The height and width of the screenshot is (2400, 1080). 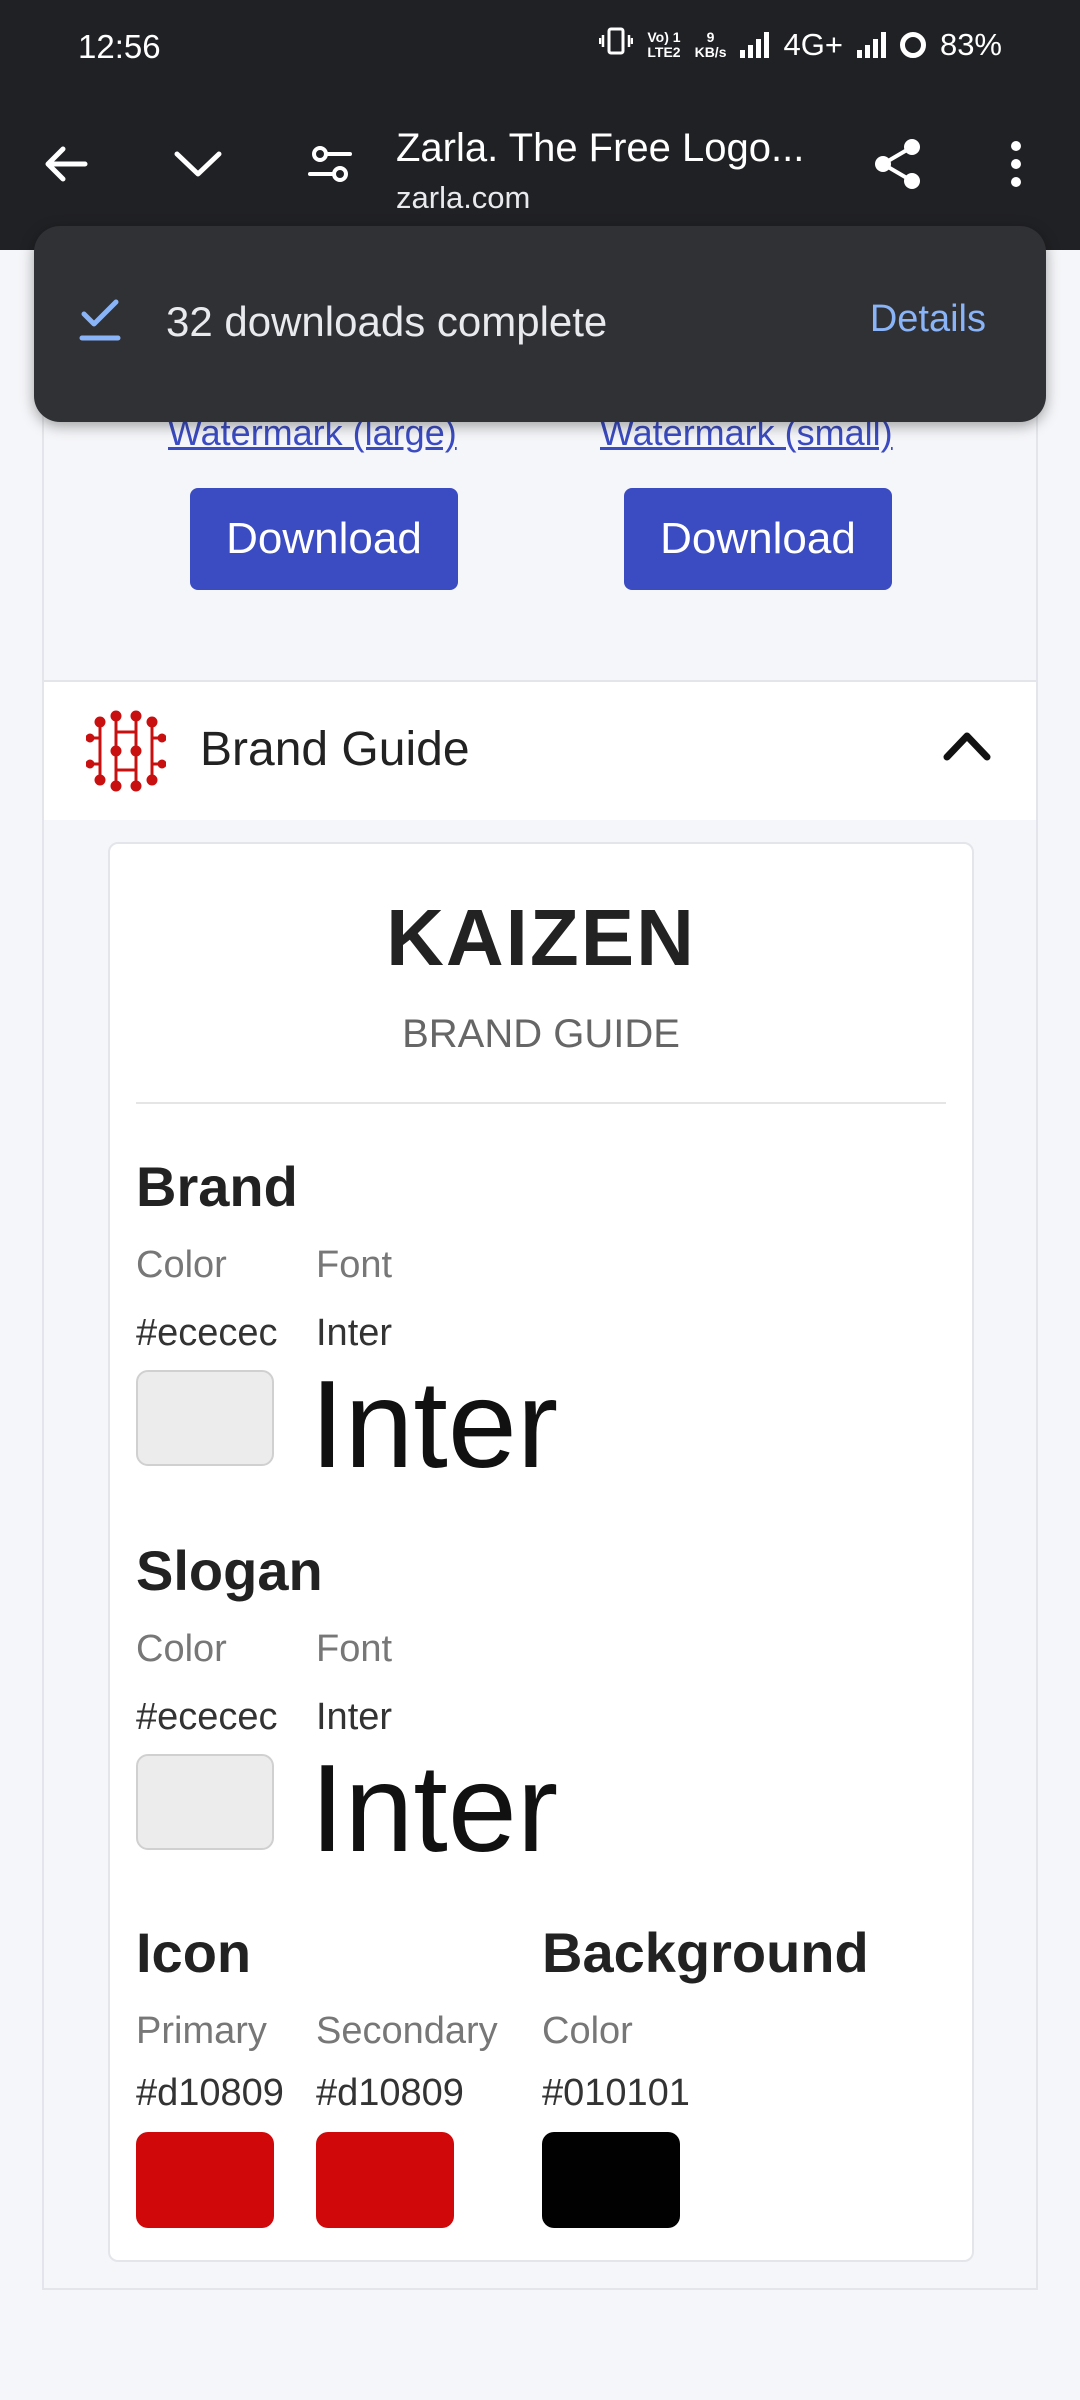 What do you see at coordinates (710, 44) in the screenshot?
I see `network-speed: 9 KB/s` at bounding box center [710, 44].